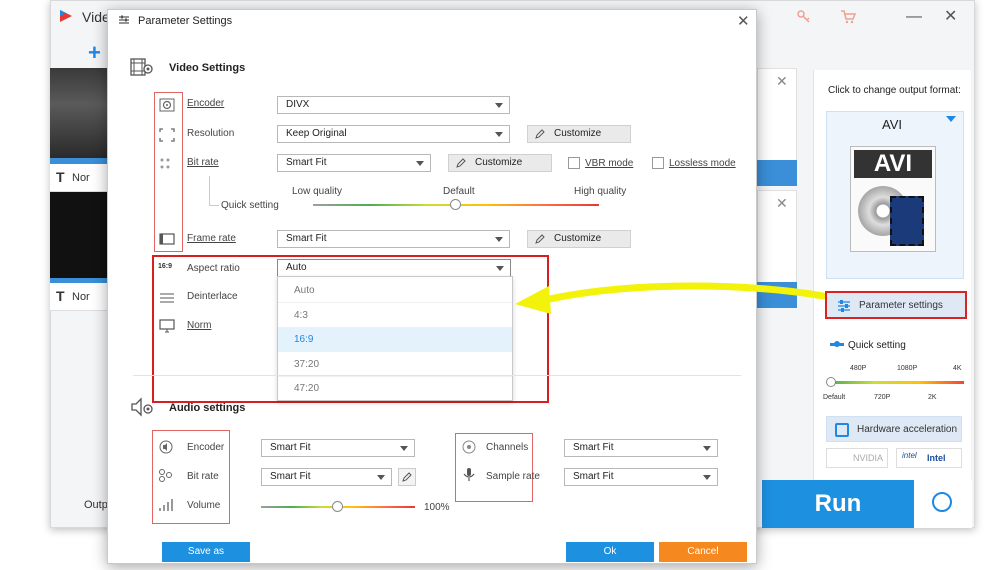  Describe the element at coordinates (298, 104) in the screenshot. I see `video-encoder-value: DIVX` at that location.